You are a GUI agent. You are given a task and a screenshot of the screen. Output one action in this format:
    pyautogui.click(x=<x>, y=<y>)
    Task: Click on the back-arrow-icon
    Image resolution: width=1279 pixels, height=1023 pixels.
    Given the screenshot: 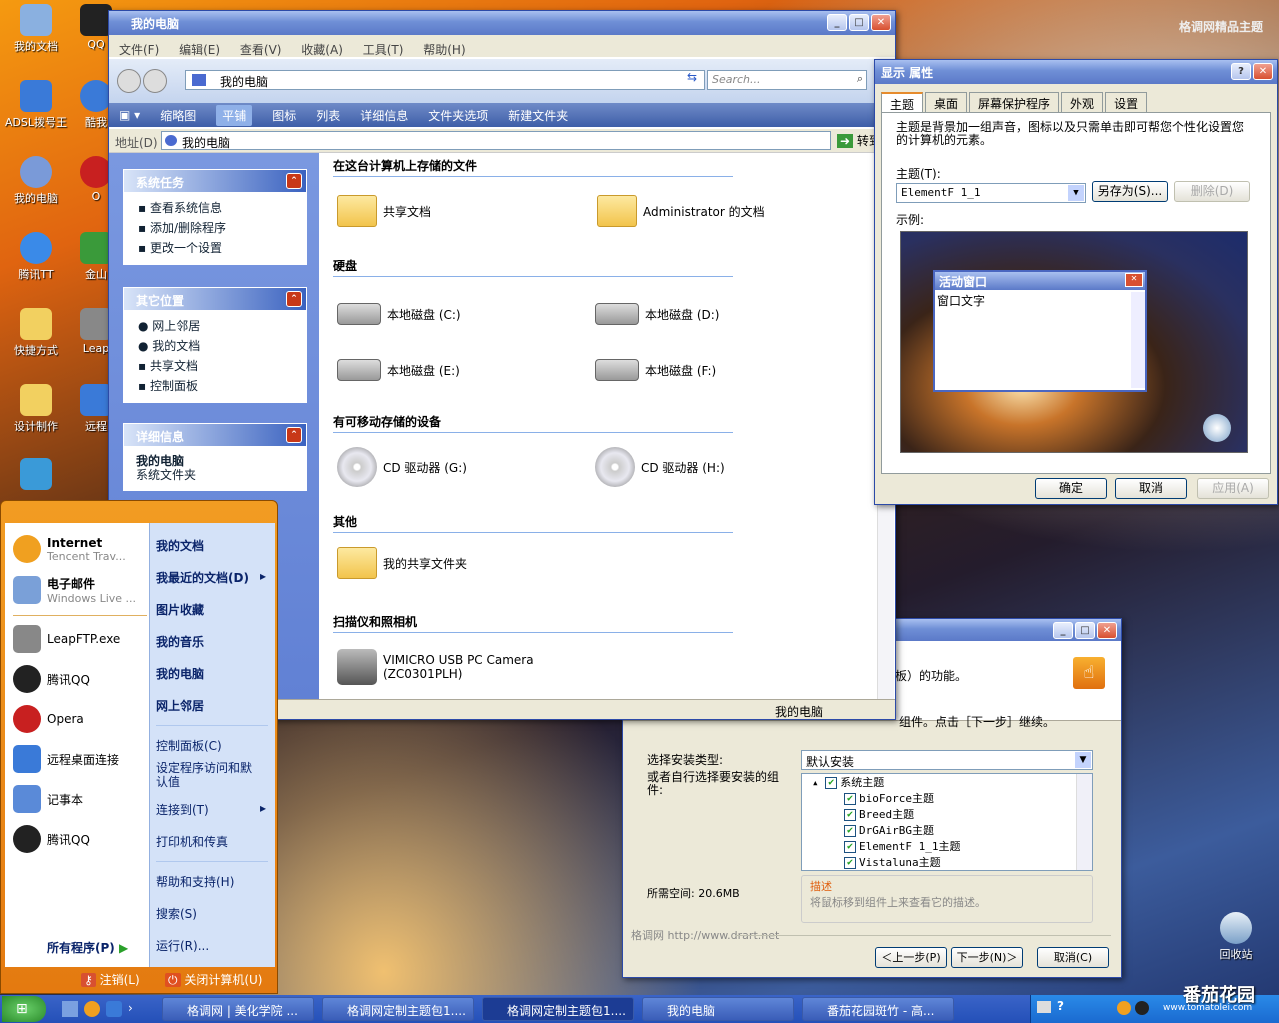 What is the action you would take?
    pyautogui.click(x=129, y=81)
    